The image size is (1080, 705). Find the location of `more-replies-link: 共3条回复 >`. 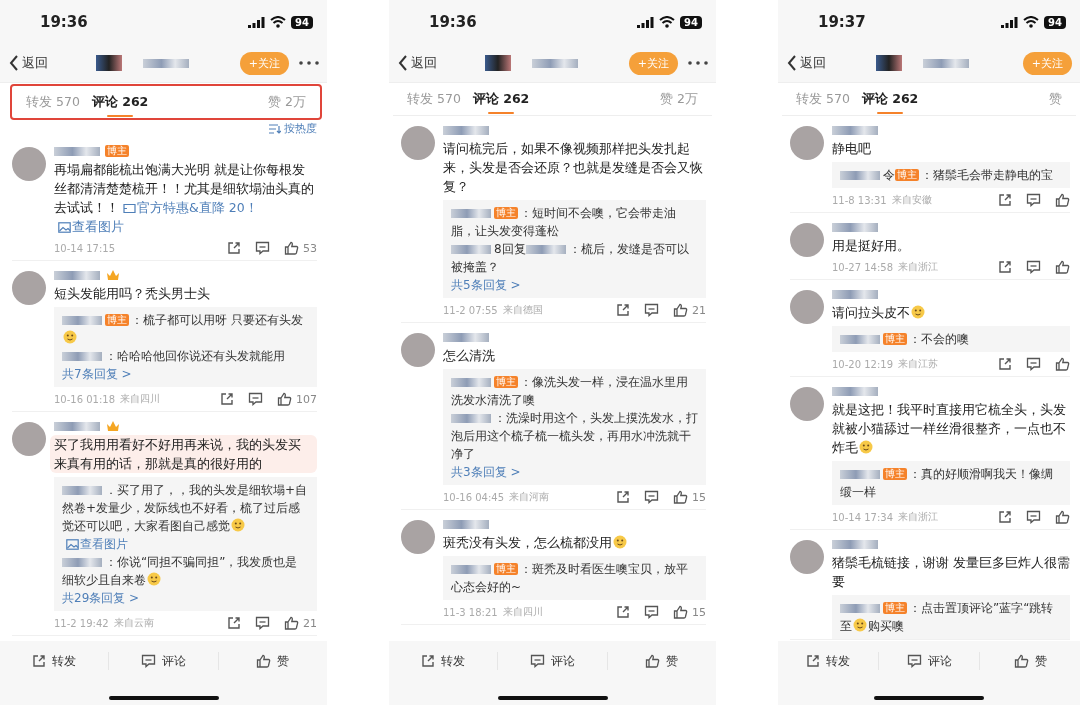

more-replies-link: 共3条回复 > is located at coordinates (574, 472).